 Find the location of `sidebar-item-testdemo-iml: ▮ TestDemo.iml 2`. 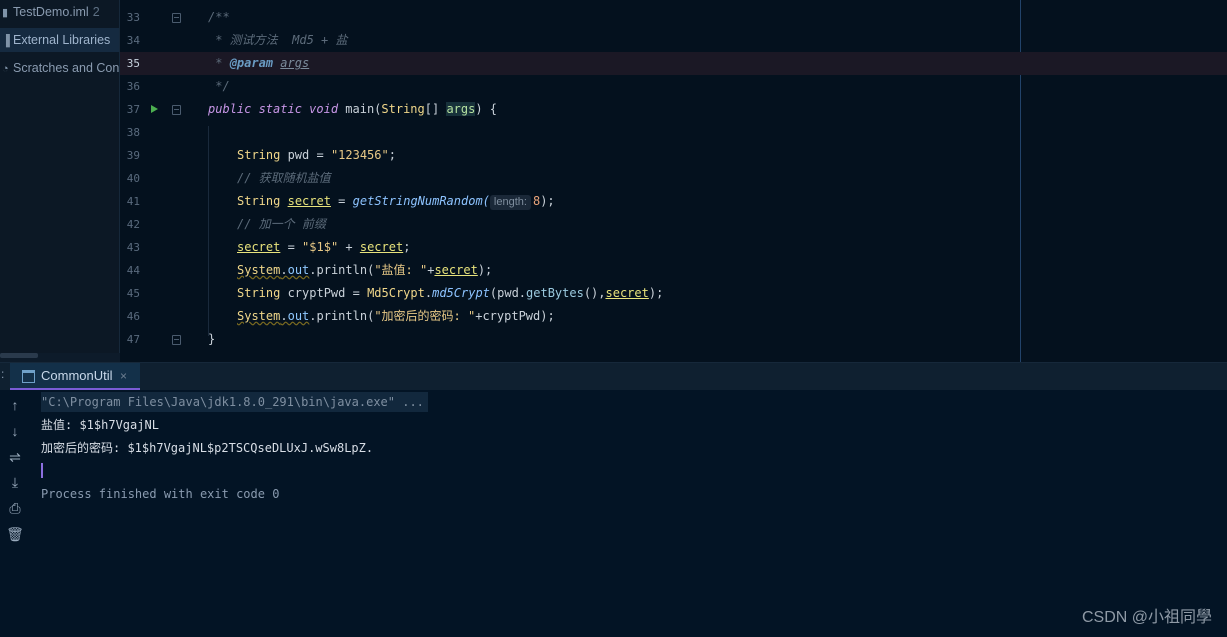

sidebar-item-testdemo-iml: ▮ TestDemo.iml 2 is located at coordinates (59, 12).